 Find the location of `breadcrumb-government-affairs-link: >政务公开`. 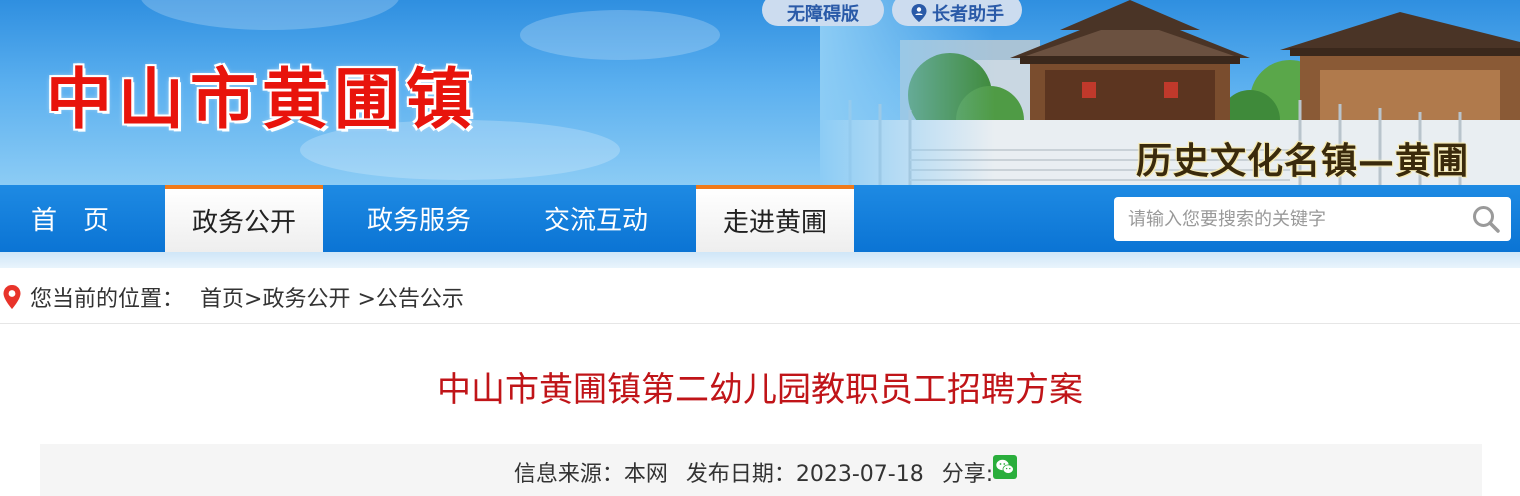

breadcrumb-government-affairs-link: >政务公开 is located at coordinates (297, 297).